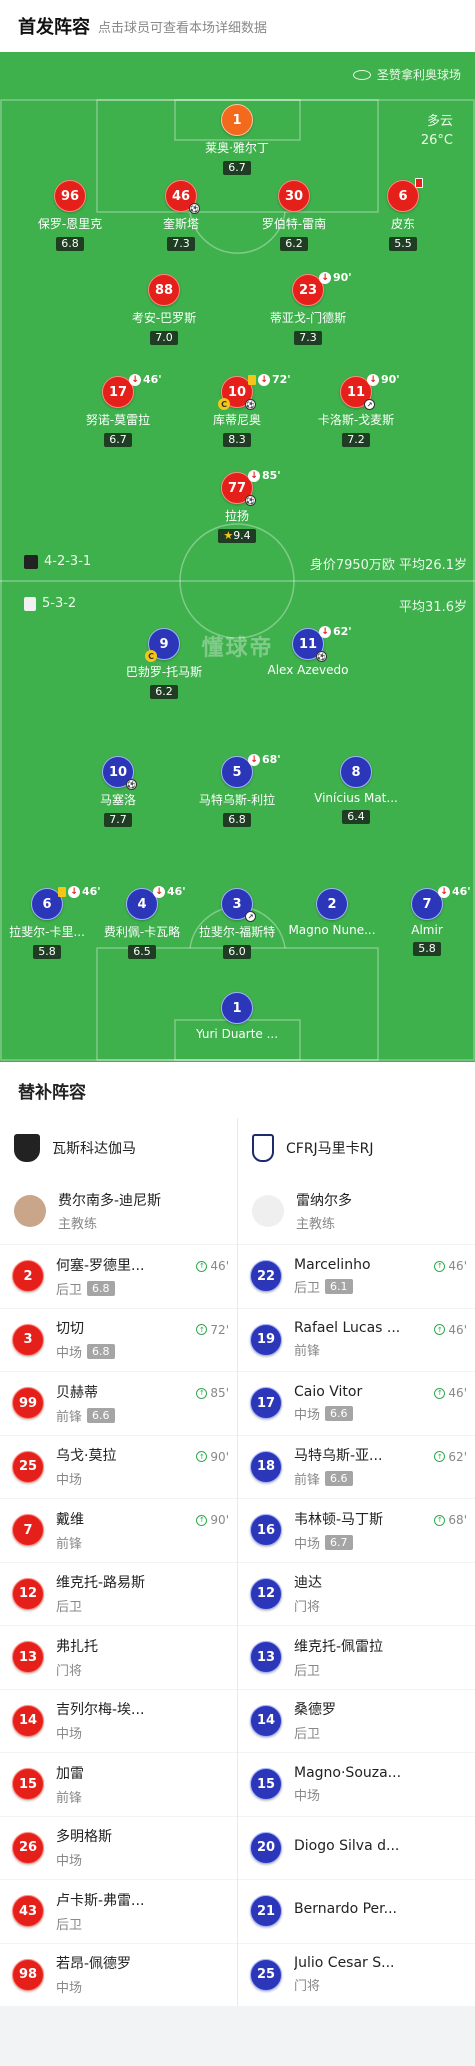 Image resolution: width=475 pixels, height=2066 pixels. What do you see at coordinates (212, 1393) in the screenshot?
I see `sub-in-marker: ↑ 85'` at bounding box center [212, 1393].